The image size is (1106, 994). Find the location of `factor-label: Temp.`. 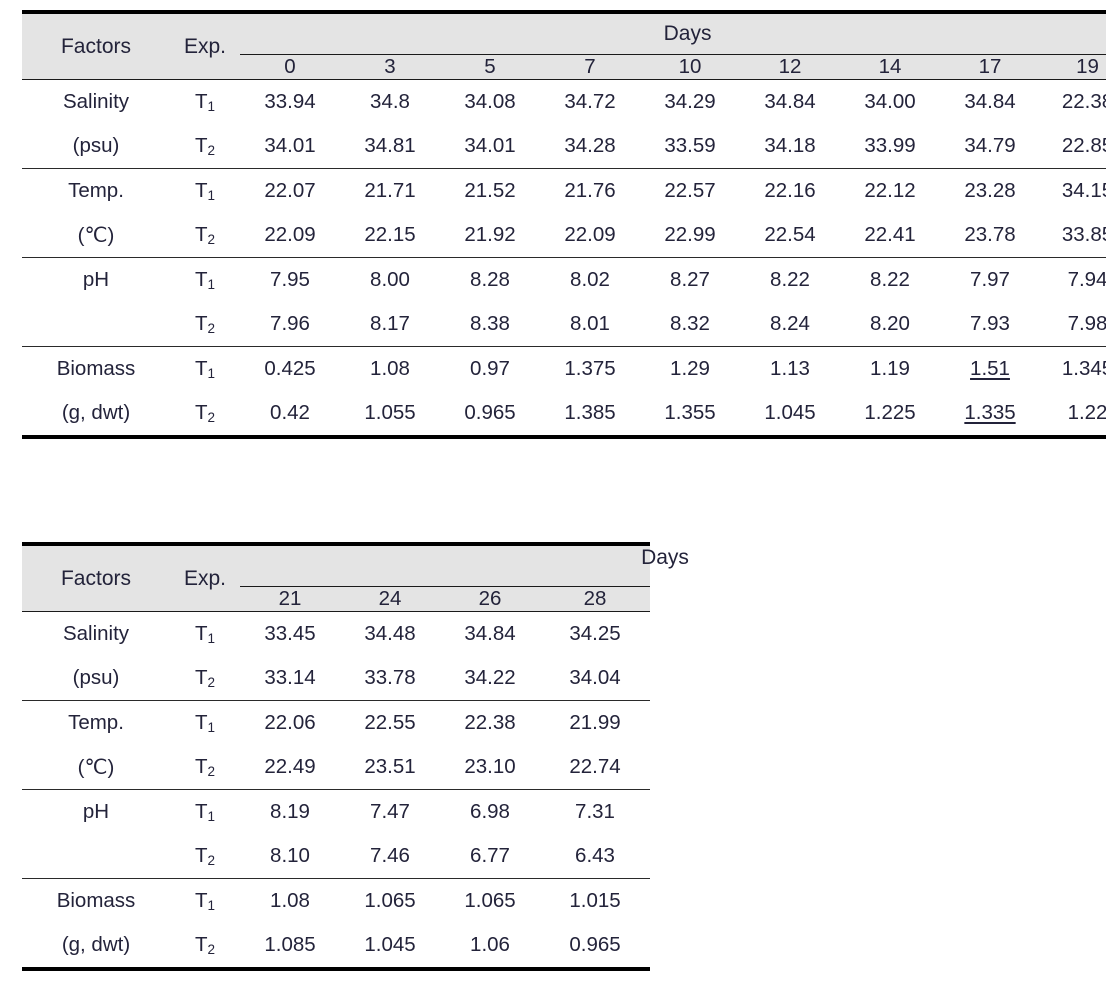

factor-label: Temp. is located at coordinates (96, 190).